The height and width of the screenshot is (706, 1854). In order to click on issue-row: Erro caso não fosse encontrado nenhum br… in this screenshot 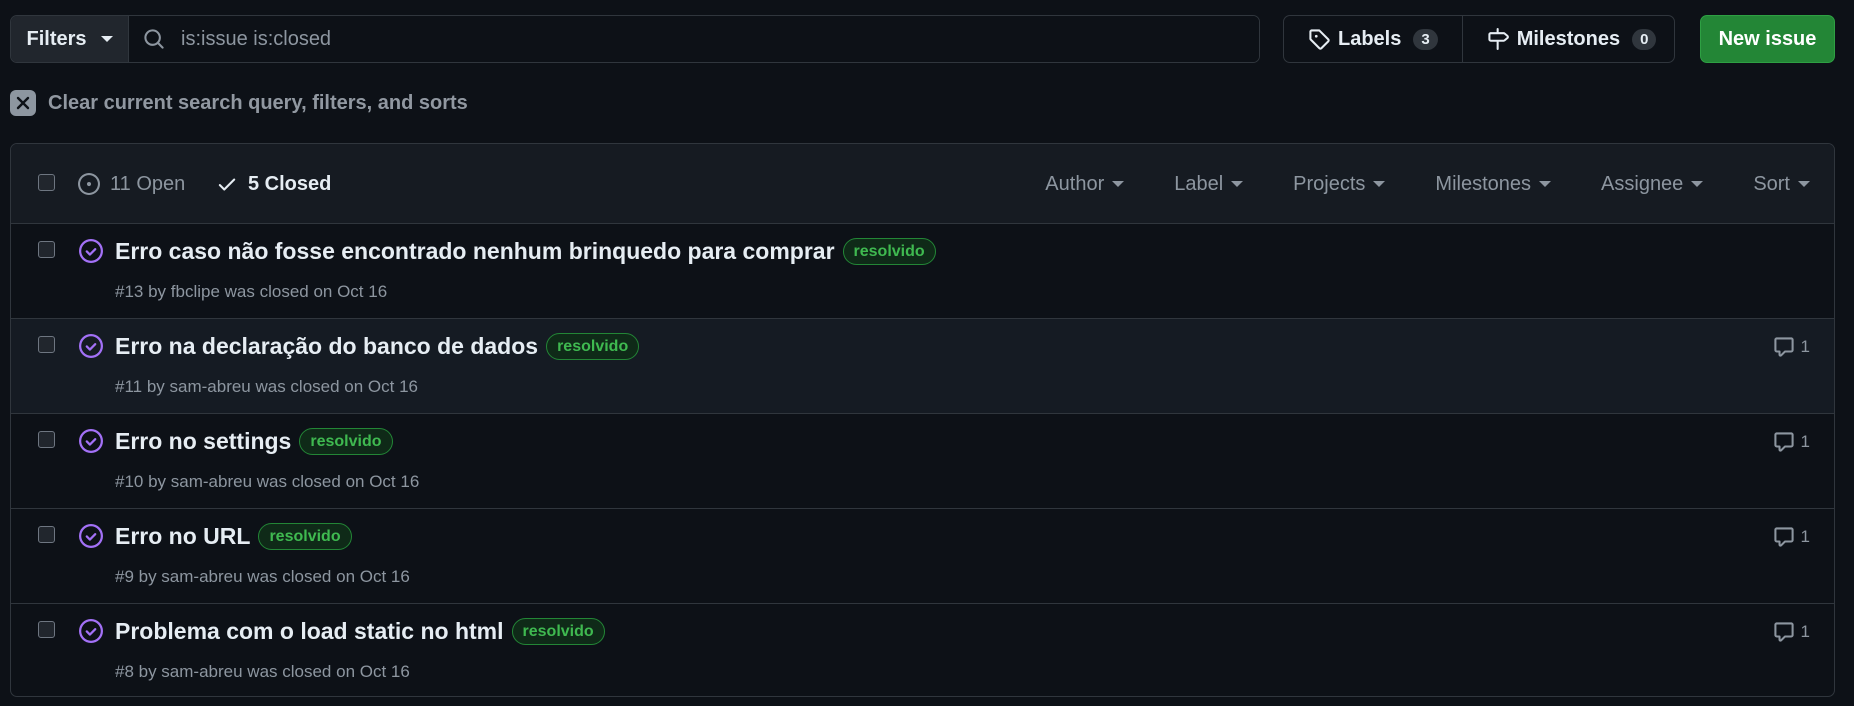, I will do `click(922, 271)`.